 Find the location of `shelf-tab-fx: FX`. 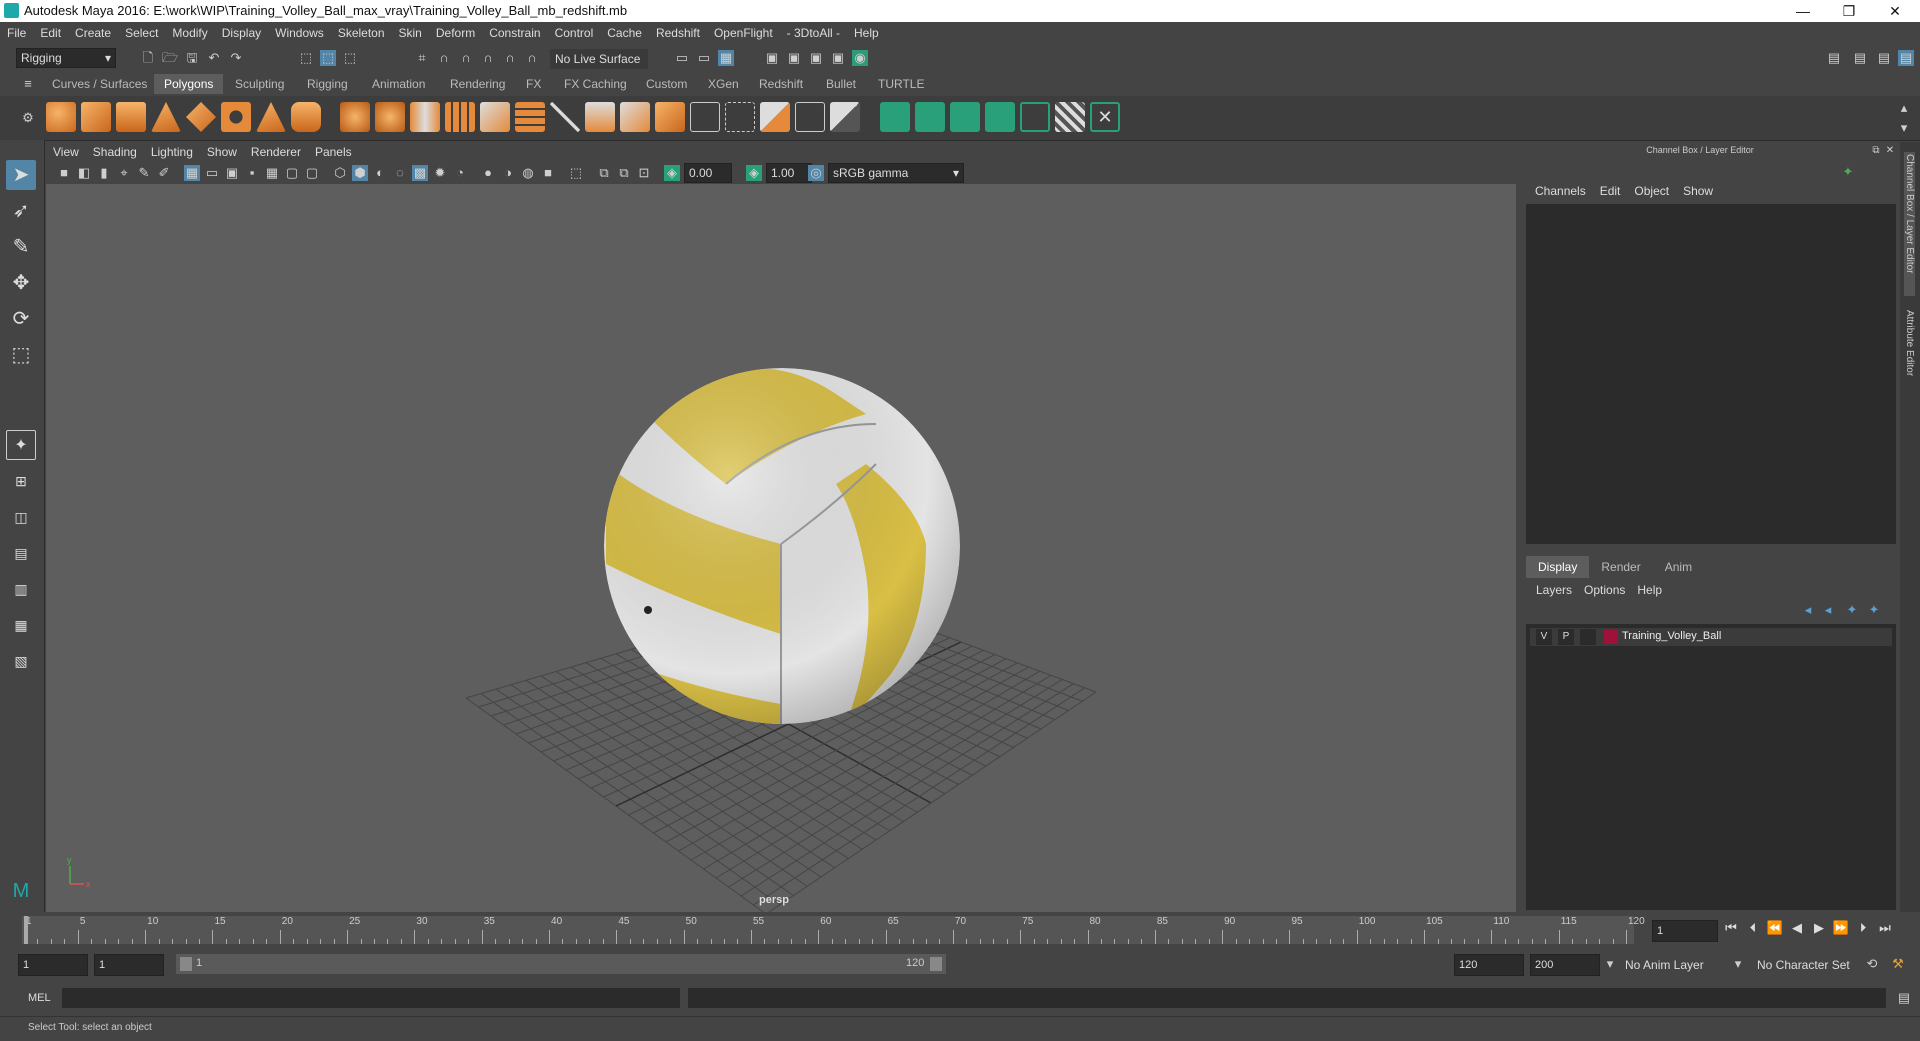

shelf-tab-fx: FX is located at coordinates (533, 84).